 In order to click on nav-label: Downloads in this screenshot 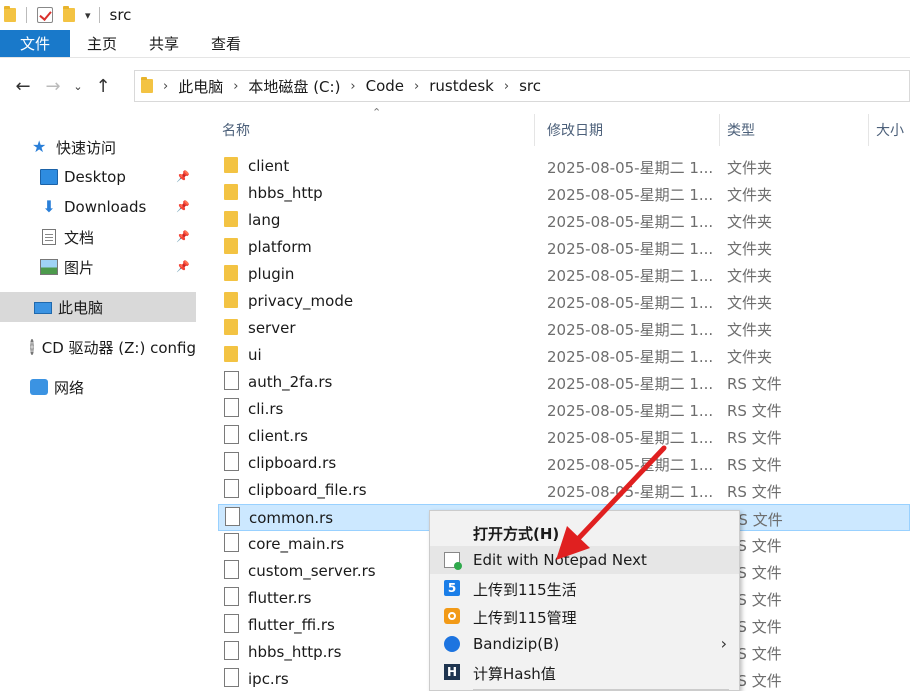, I will do `click(105, 207)`.